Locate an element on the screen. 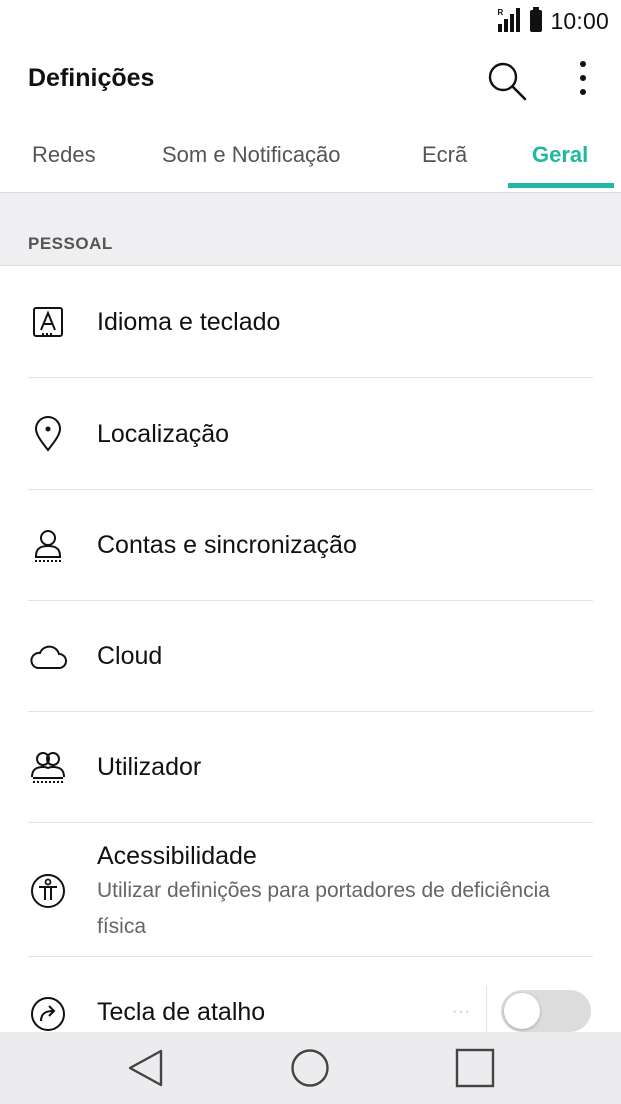 The width and height of the screenshot is (621, 1104). home-button is located at coordinates (310, 1068).